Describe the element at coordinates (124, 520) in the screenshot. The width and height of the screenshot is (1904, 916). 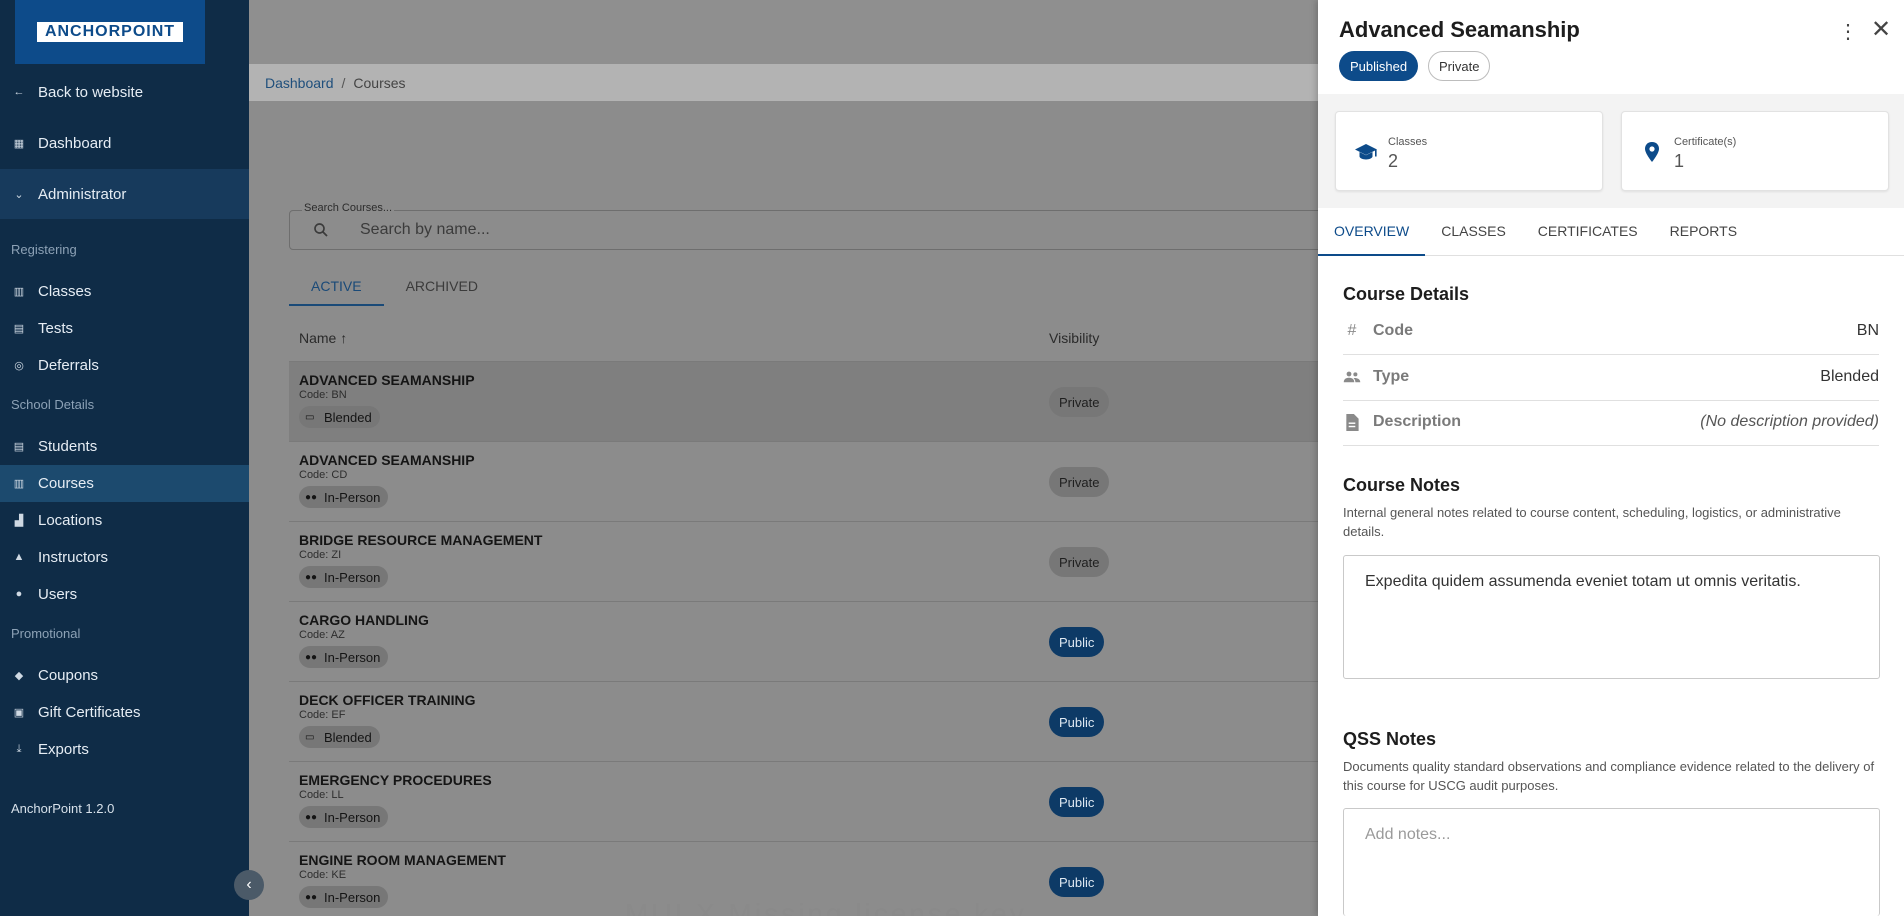
I see `sidebar-item-locations: ▟ Locations` at that location.